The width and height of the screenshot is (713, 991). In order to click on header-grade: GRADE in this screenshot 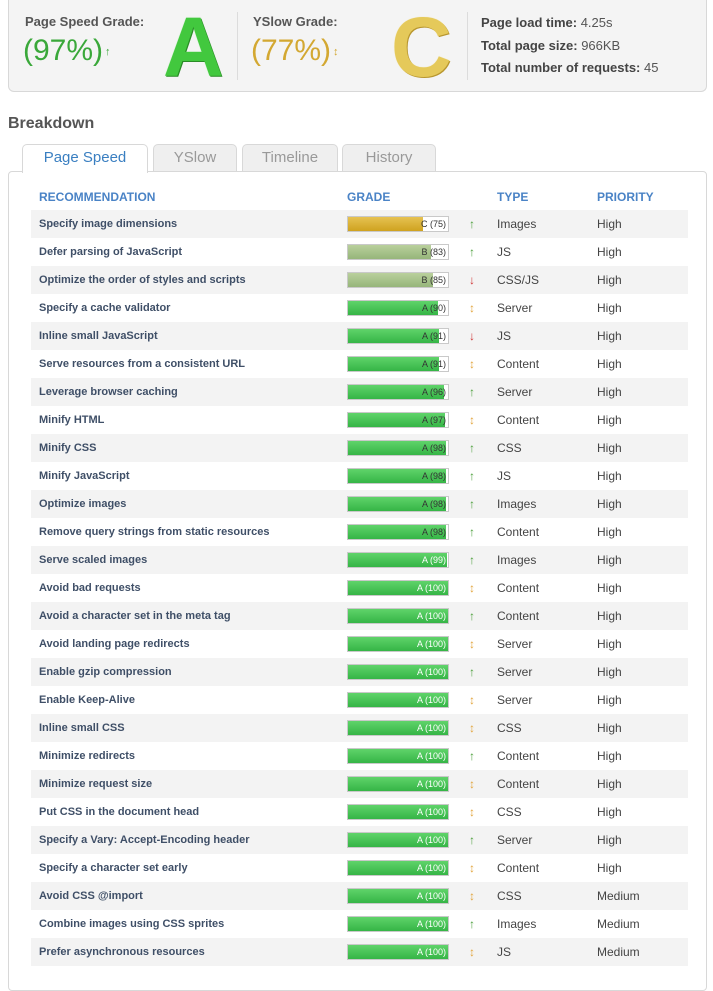, I will do `click(368, 197)`.